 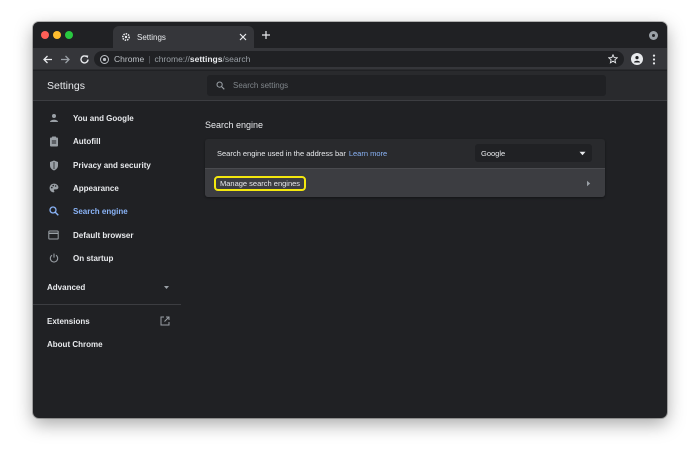 I want to click on new-tab-icon, so click(x=266, y=35).